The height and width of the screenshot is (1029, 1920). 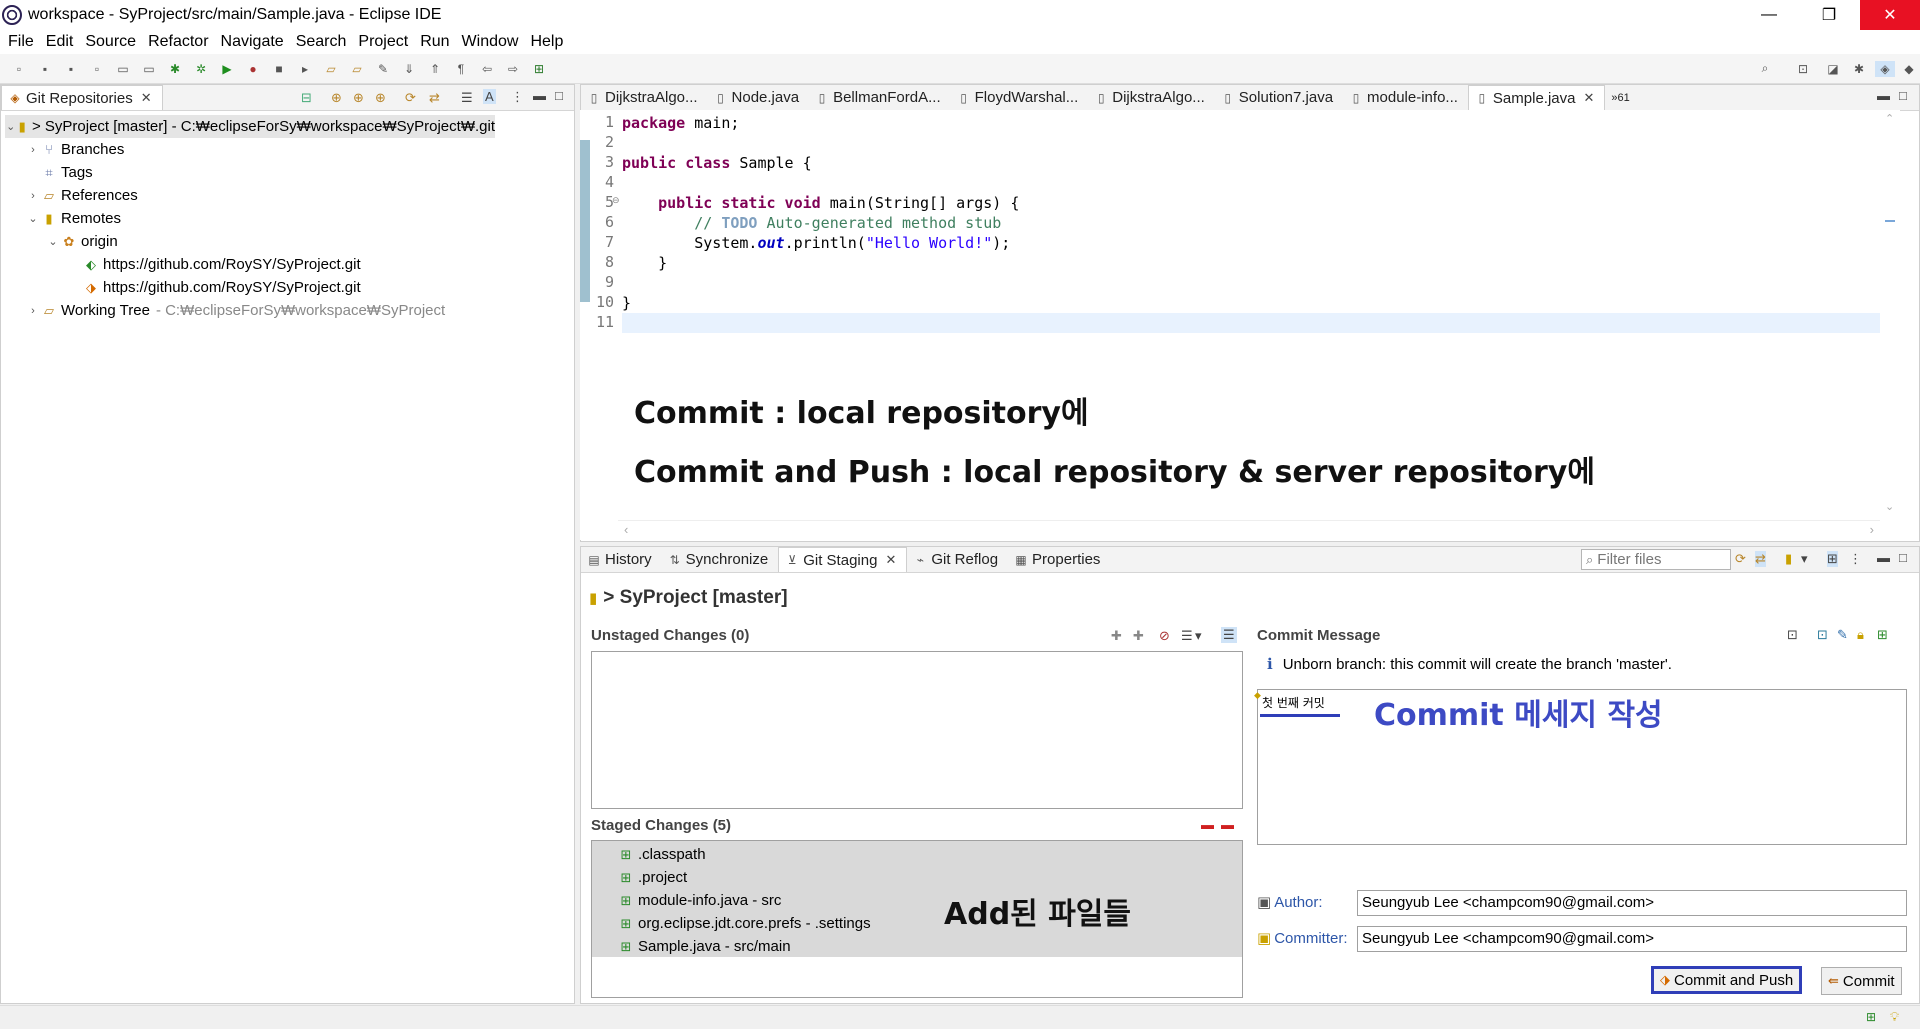 What do you see at coordinates (97, 69) in the screenshot?
I see `print-icon: ▫` at bounding box center [97, 69].